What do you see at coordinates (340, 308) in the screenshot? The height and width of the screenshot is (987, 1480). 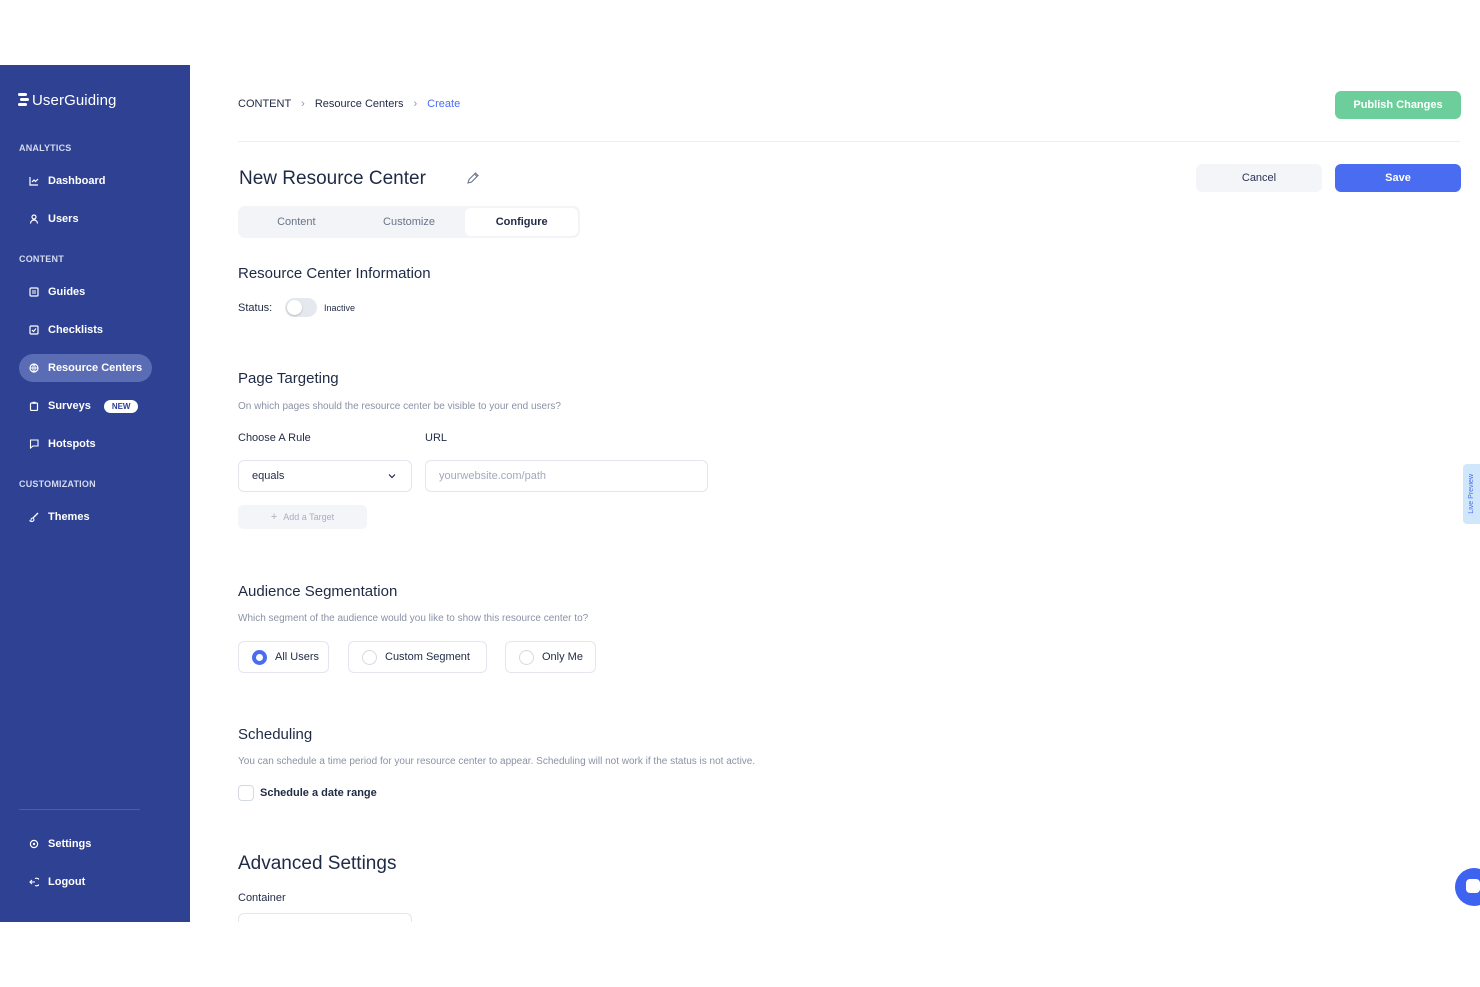 I see `status-value: Inactive` at bounding box center [340, 308].